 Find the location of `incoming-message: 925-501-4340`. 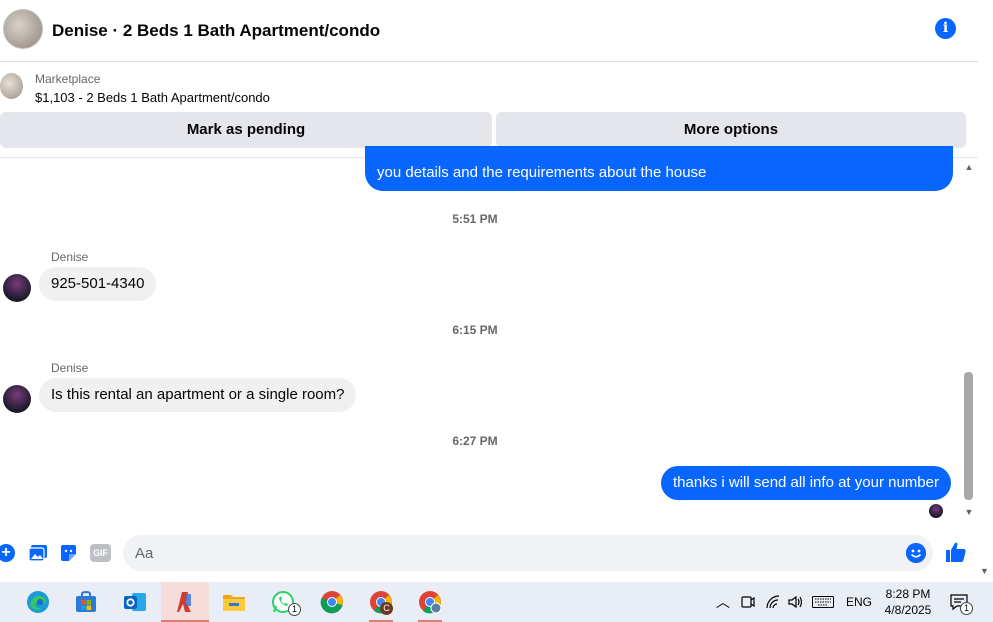

incoming-message: 925-501-4340 is located at coordinates (98, 284).